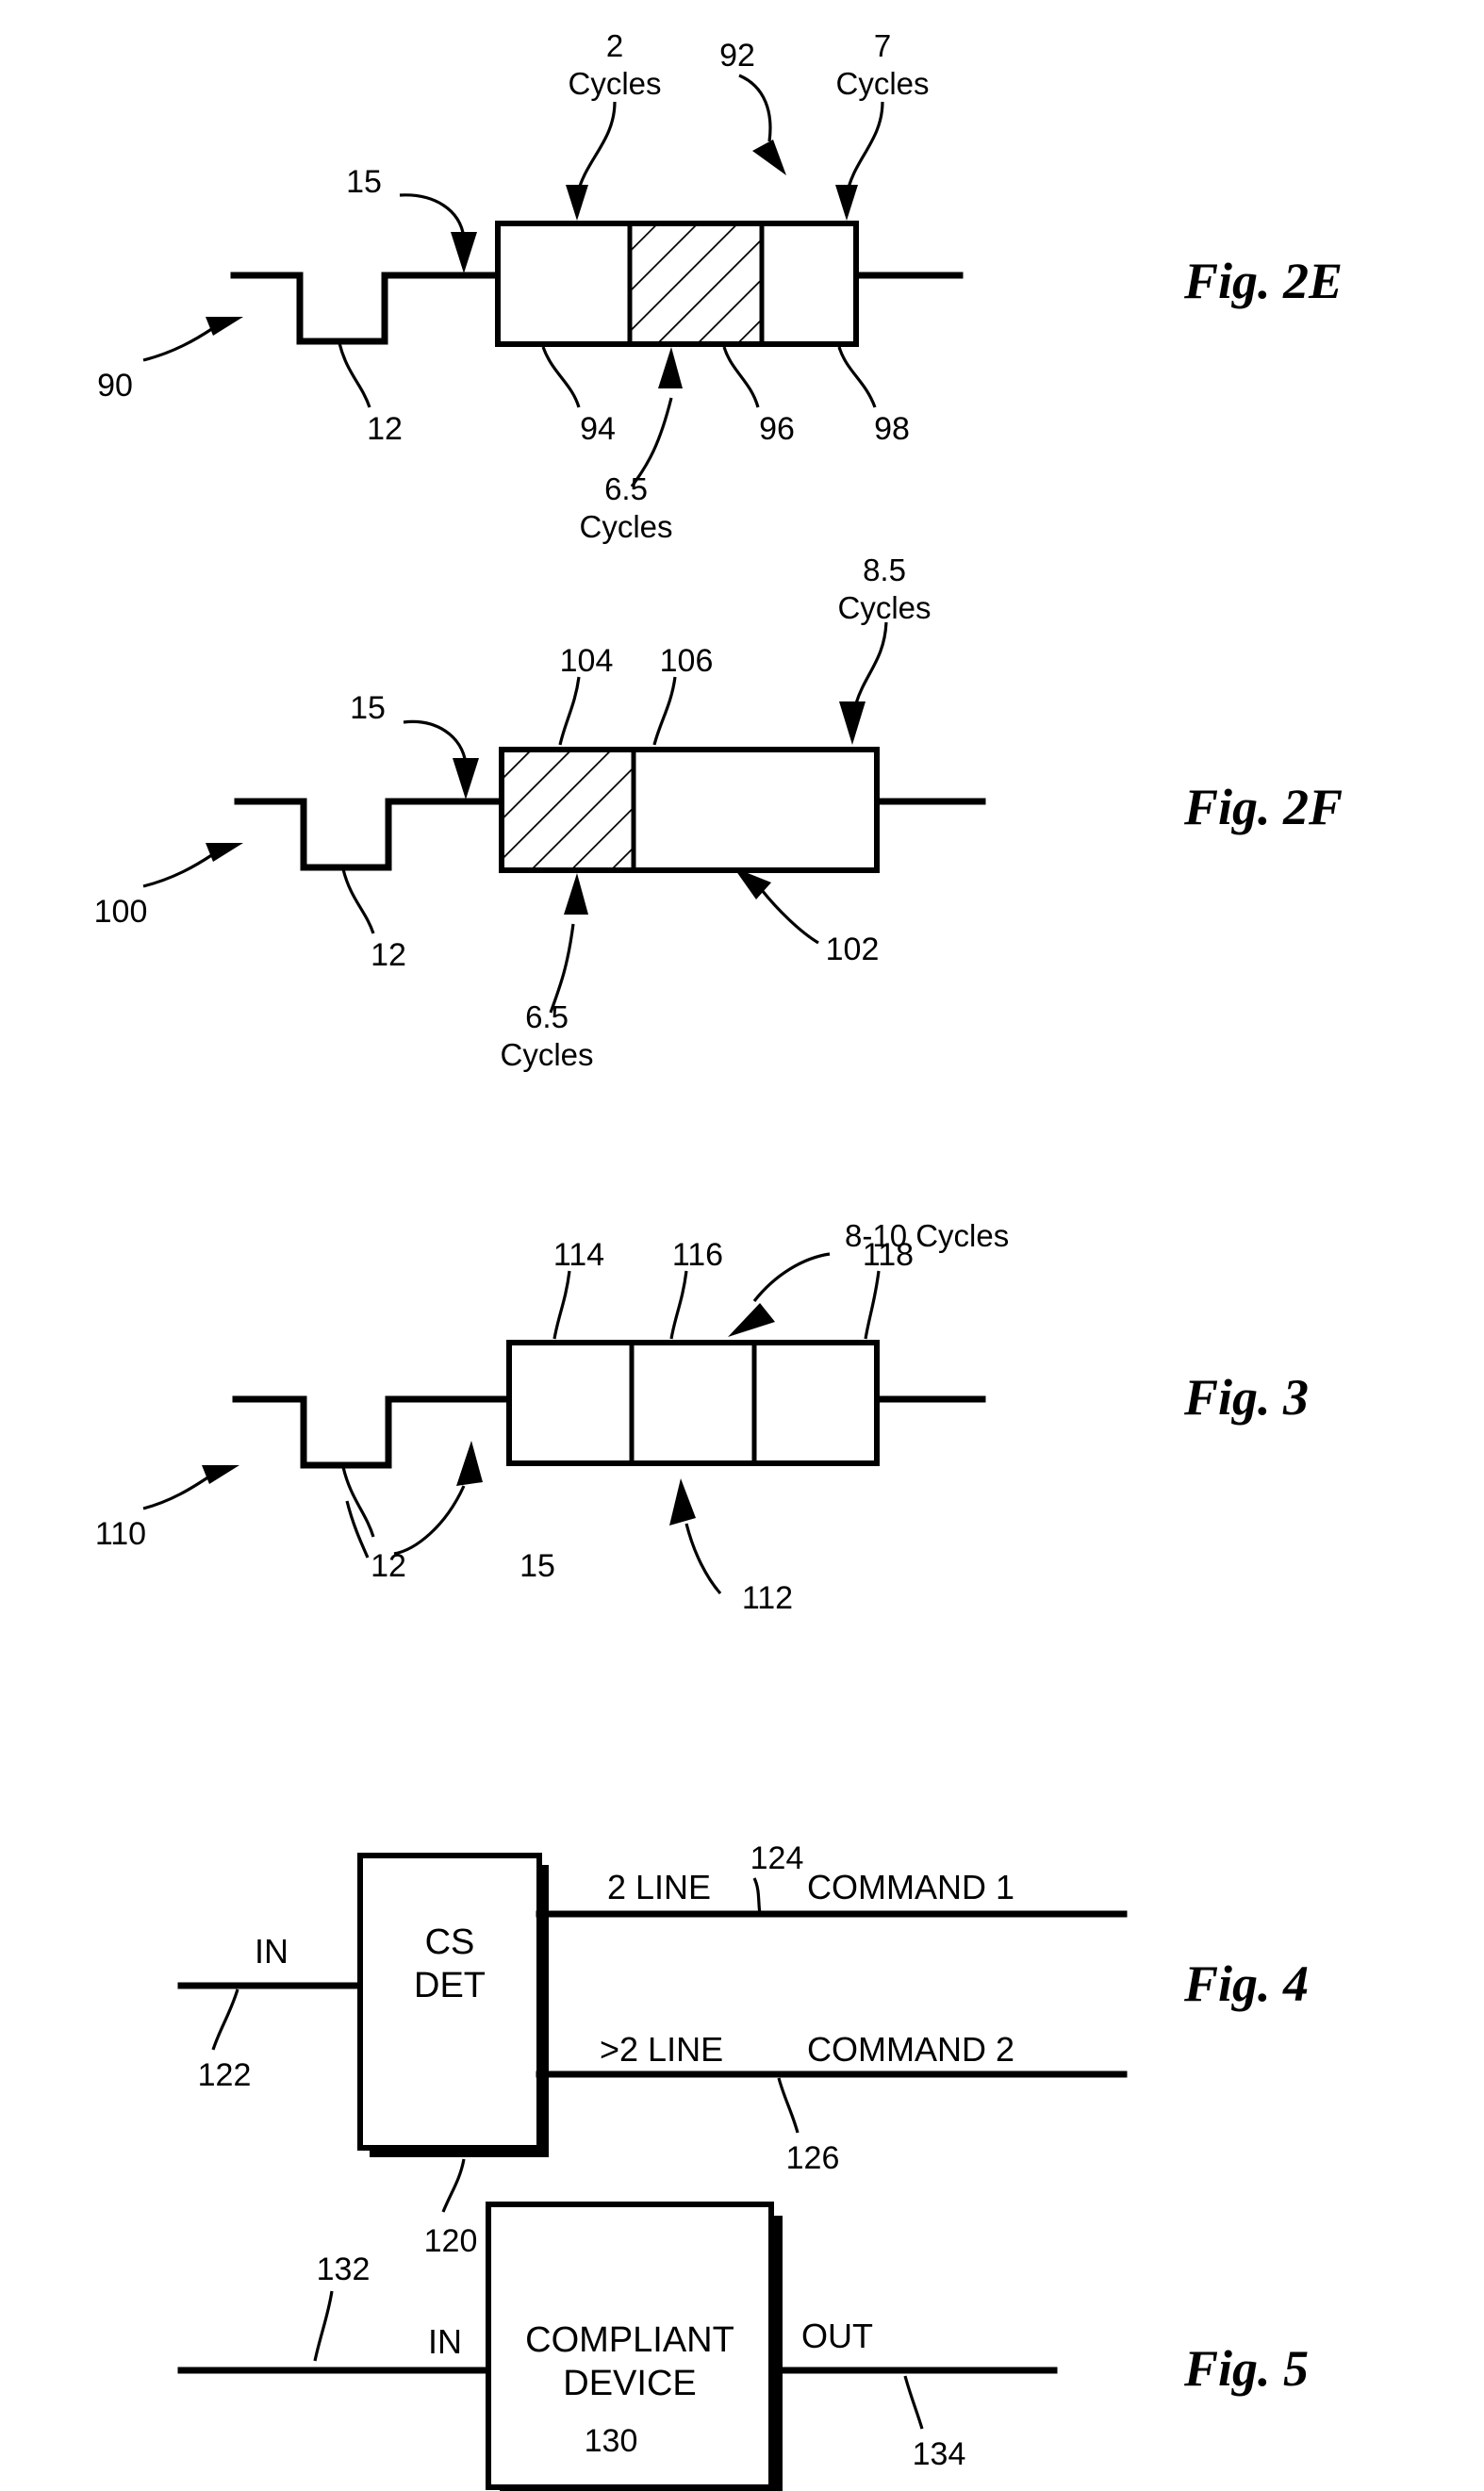 The height and width of the screenshot is (2491, 1484). What do you see at coordinates (546, 1054) in the screenshot?
I see `label-2f-bottom-cycles: Cycles` at bounding box center [546, 1054].